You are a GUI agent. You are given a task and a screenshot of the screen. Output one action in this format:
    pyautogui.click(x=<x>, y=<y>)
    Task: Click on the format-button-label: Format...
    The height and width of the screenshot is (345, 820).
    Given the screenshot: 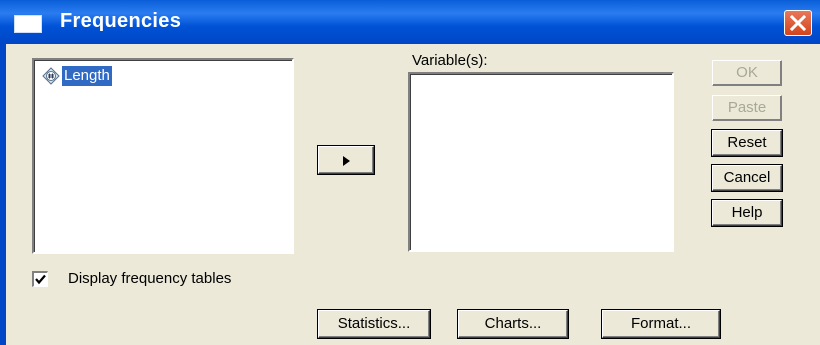 What is the action you would take?
    pyautogui.click(x=660, y=323)
    